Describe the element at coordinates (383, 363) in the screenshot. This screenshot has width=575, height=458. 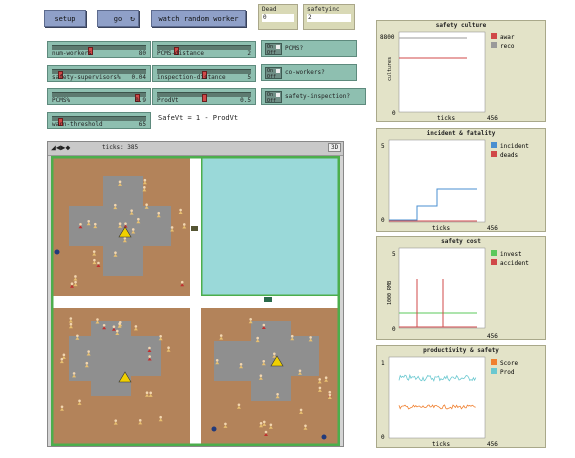
I see `ymax-label: 1` at that location.